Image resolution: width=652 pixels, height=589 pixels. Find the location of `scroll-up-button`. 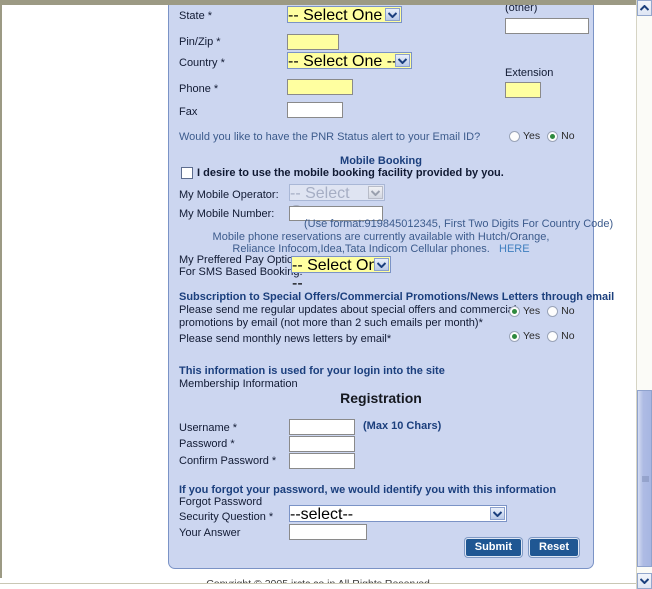

scroll-up-button is located at coordinates (644, 8).